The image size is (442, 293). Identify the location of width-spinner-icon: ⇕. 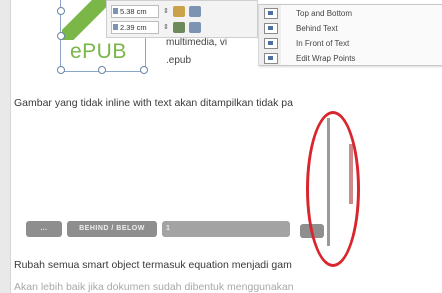
(166, 27).